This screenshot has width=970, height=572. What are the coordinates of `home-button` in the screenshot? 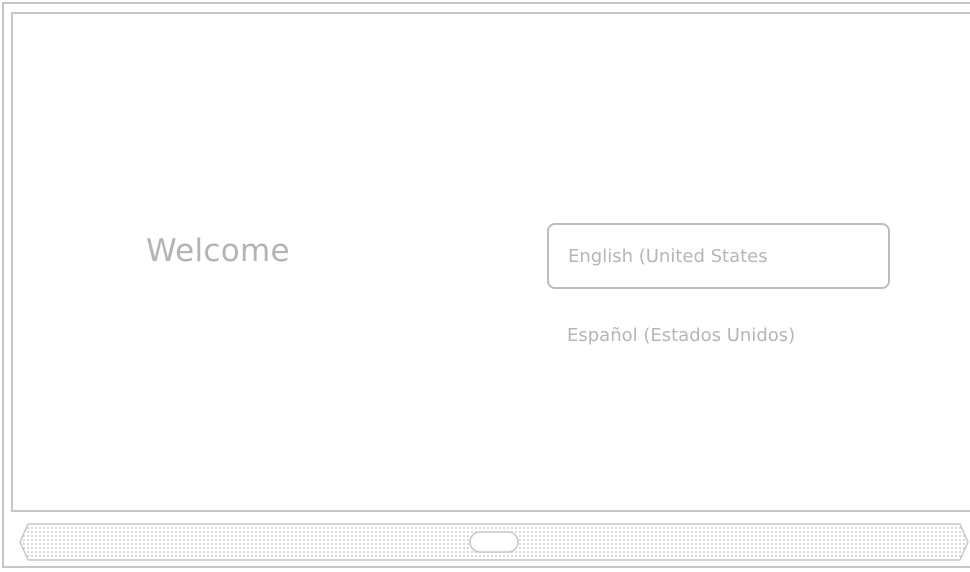 It's located at (494, 542).